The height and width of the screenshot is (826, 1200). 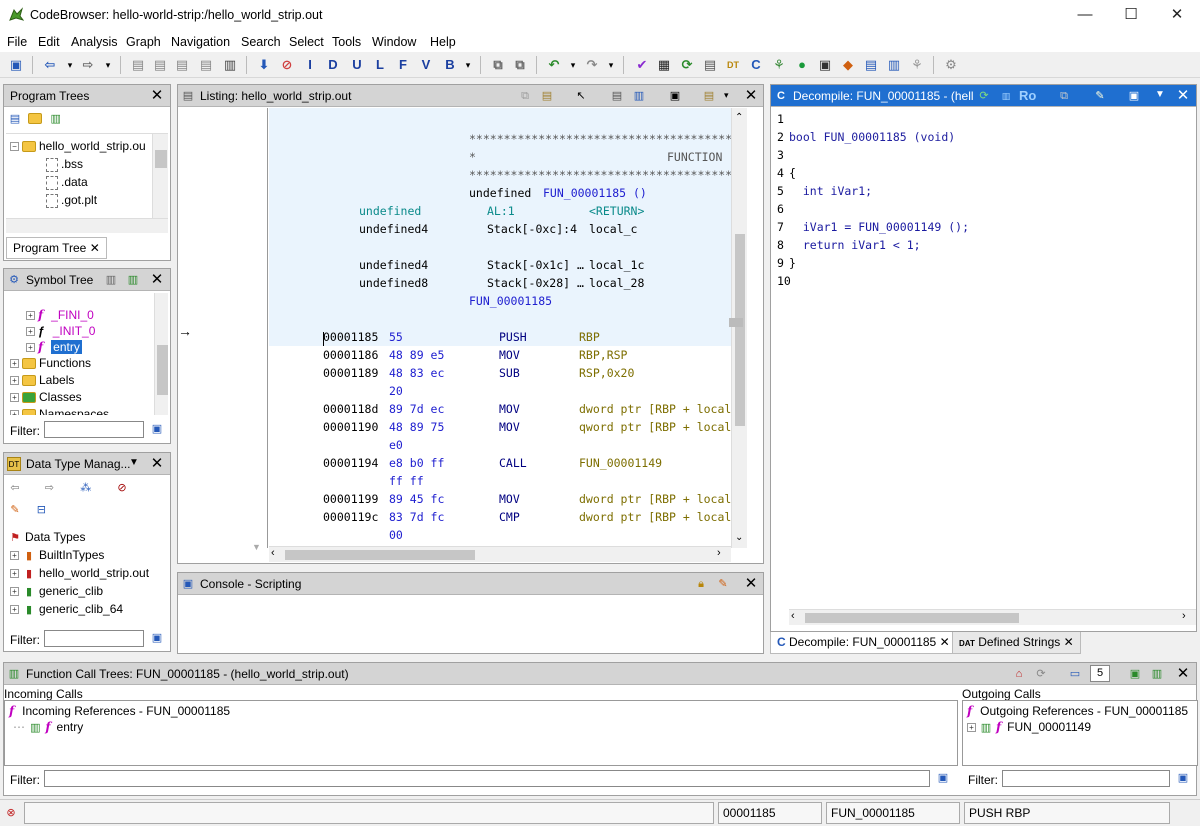 What do you see at coordinates (48, 727) in the screenshot?
I see `list-item: ⋯ ▥ f entry` at bounding box center [48, 727].